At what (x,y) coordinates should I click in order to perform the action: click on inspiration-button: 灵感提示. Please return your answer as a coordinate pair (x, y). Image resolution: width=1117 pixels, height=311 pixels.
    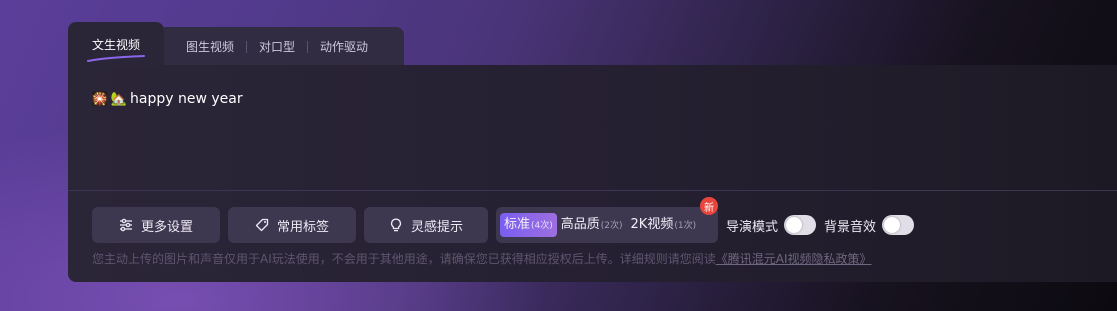
    Looking at the image, I should click on (426, 225).